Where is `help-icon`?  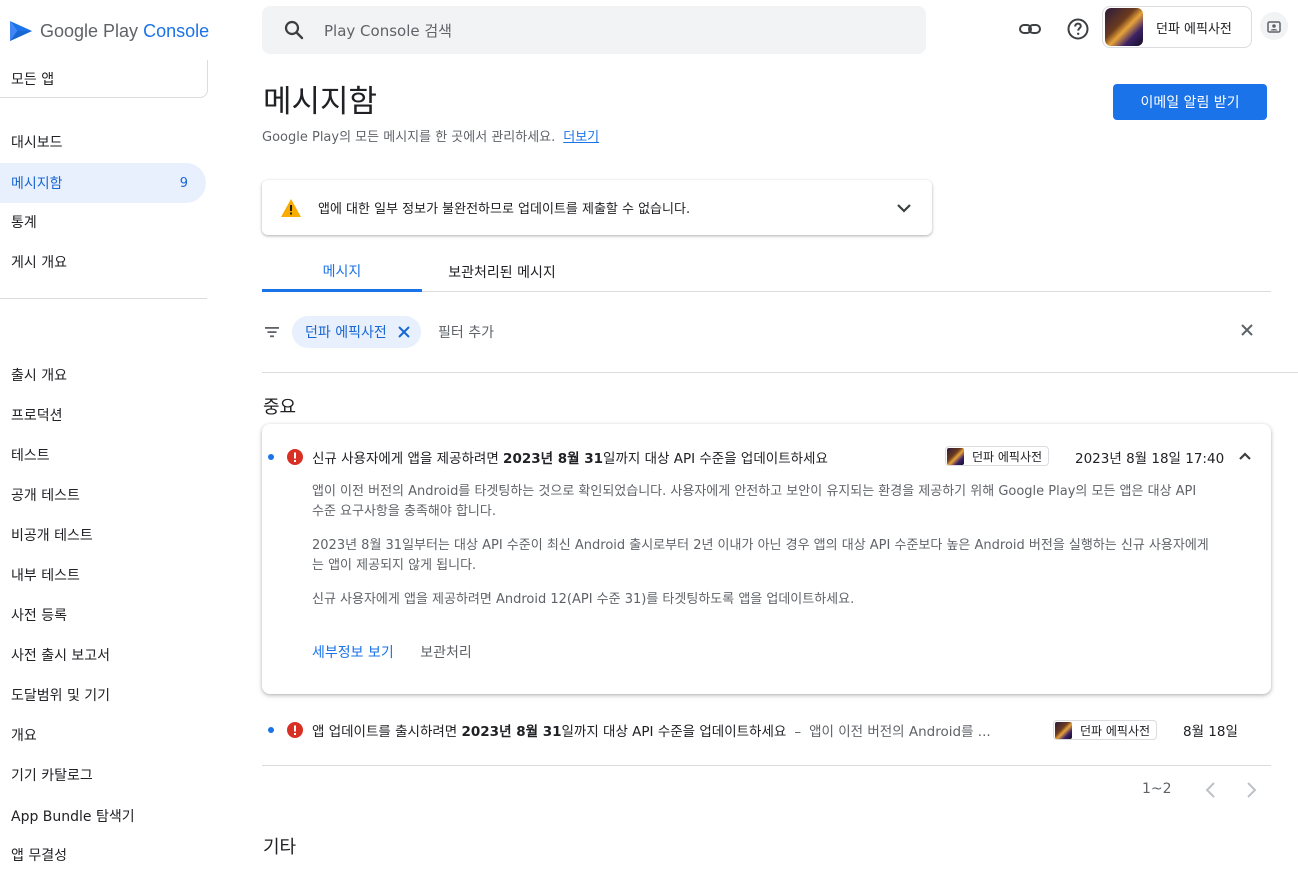
help-icon is located at coordinates (1078, 29).